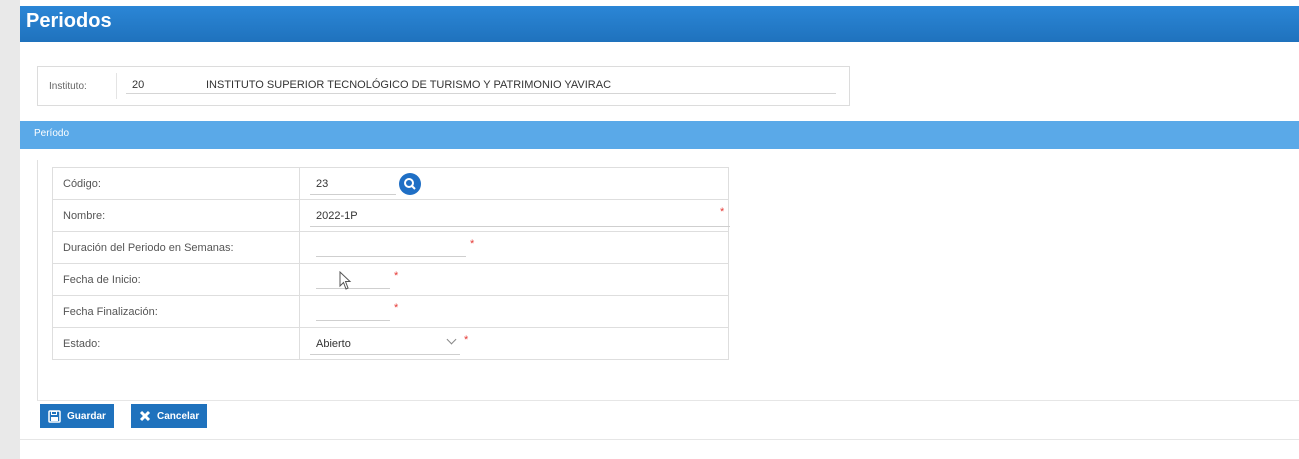 The image size is (1299, 459). What do you see at coordinates (353, 194) in the screenshot?
I see `codigo-underline` at bounding box center [353, 194].